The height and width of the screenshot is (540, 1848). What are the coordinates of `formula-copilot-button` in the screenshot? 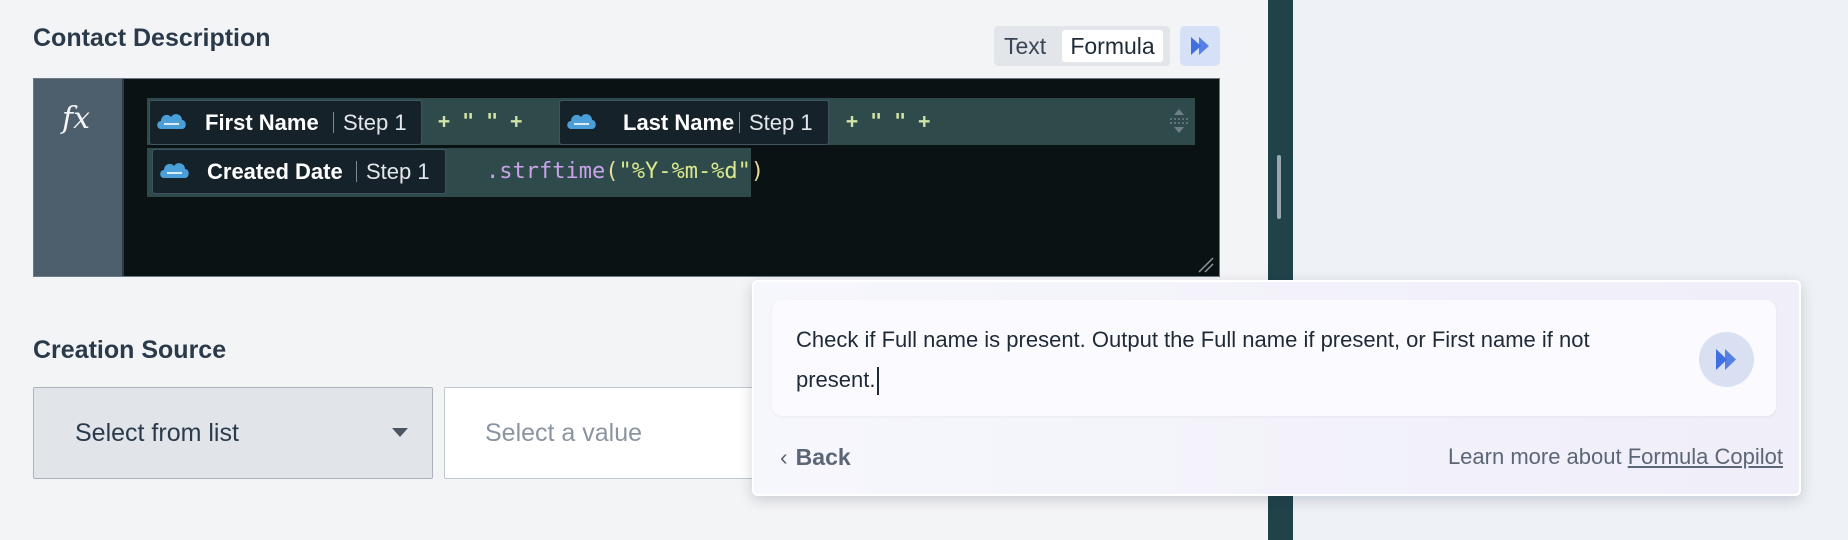 It's located at (1200, 46).